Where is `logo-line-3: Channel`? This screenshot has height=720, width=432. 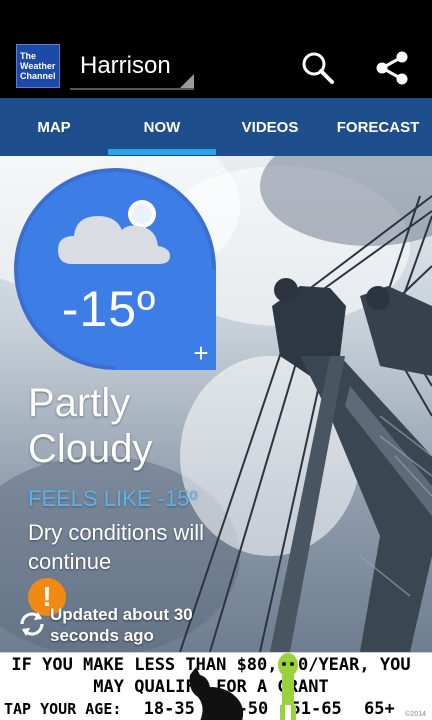 logo-line-3: Channel is located at coordinates (38, 76).